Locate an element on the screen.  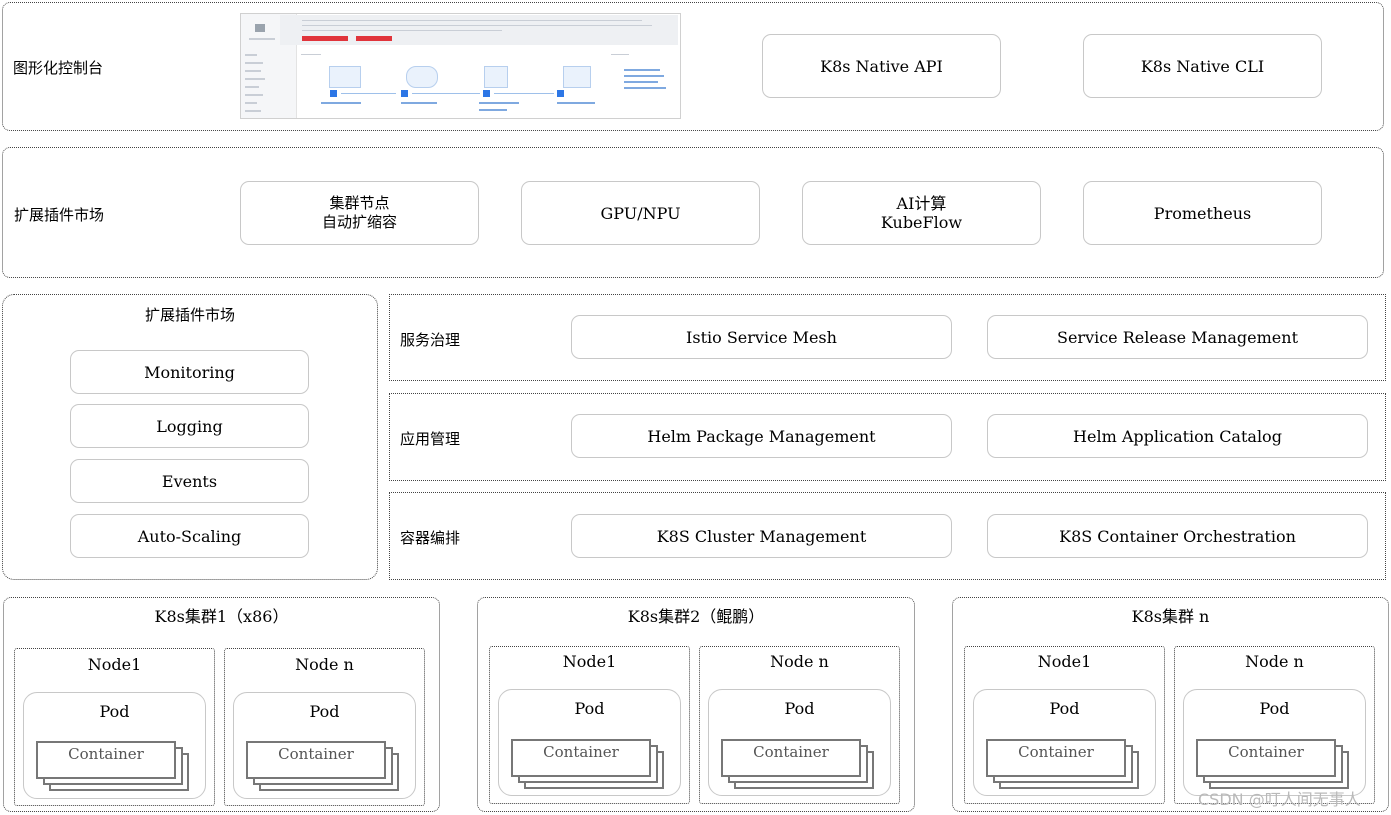
gpu-npu-box: GPU/NPU is located at coordinates (640, 213).